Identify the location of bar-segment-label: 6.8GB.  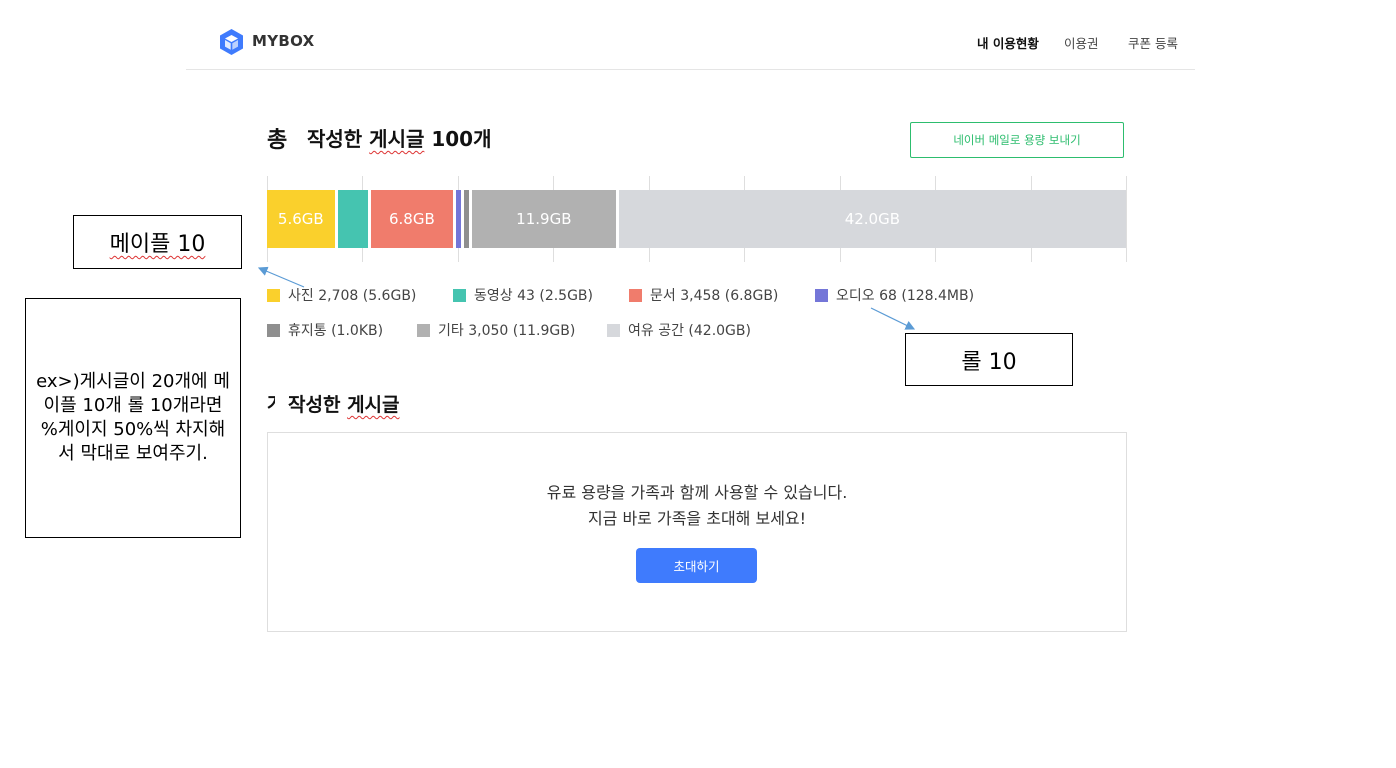
(412, 219).